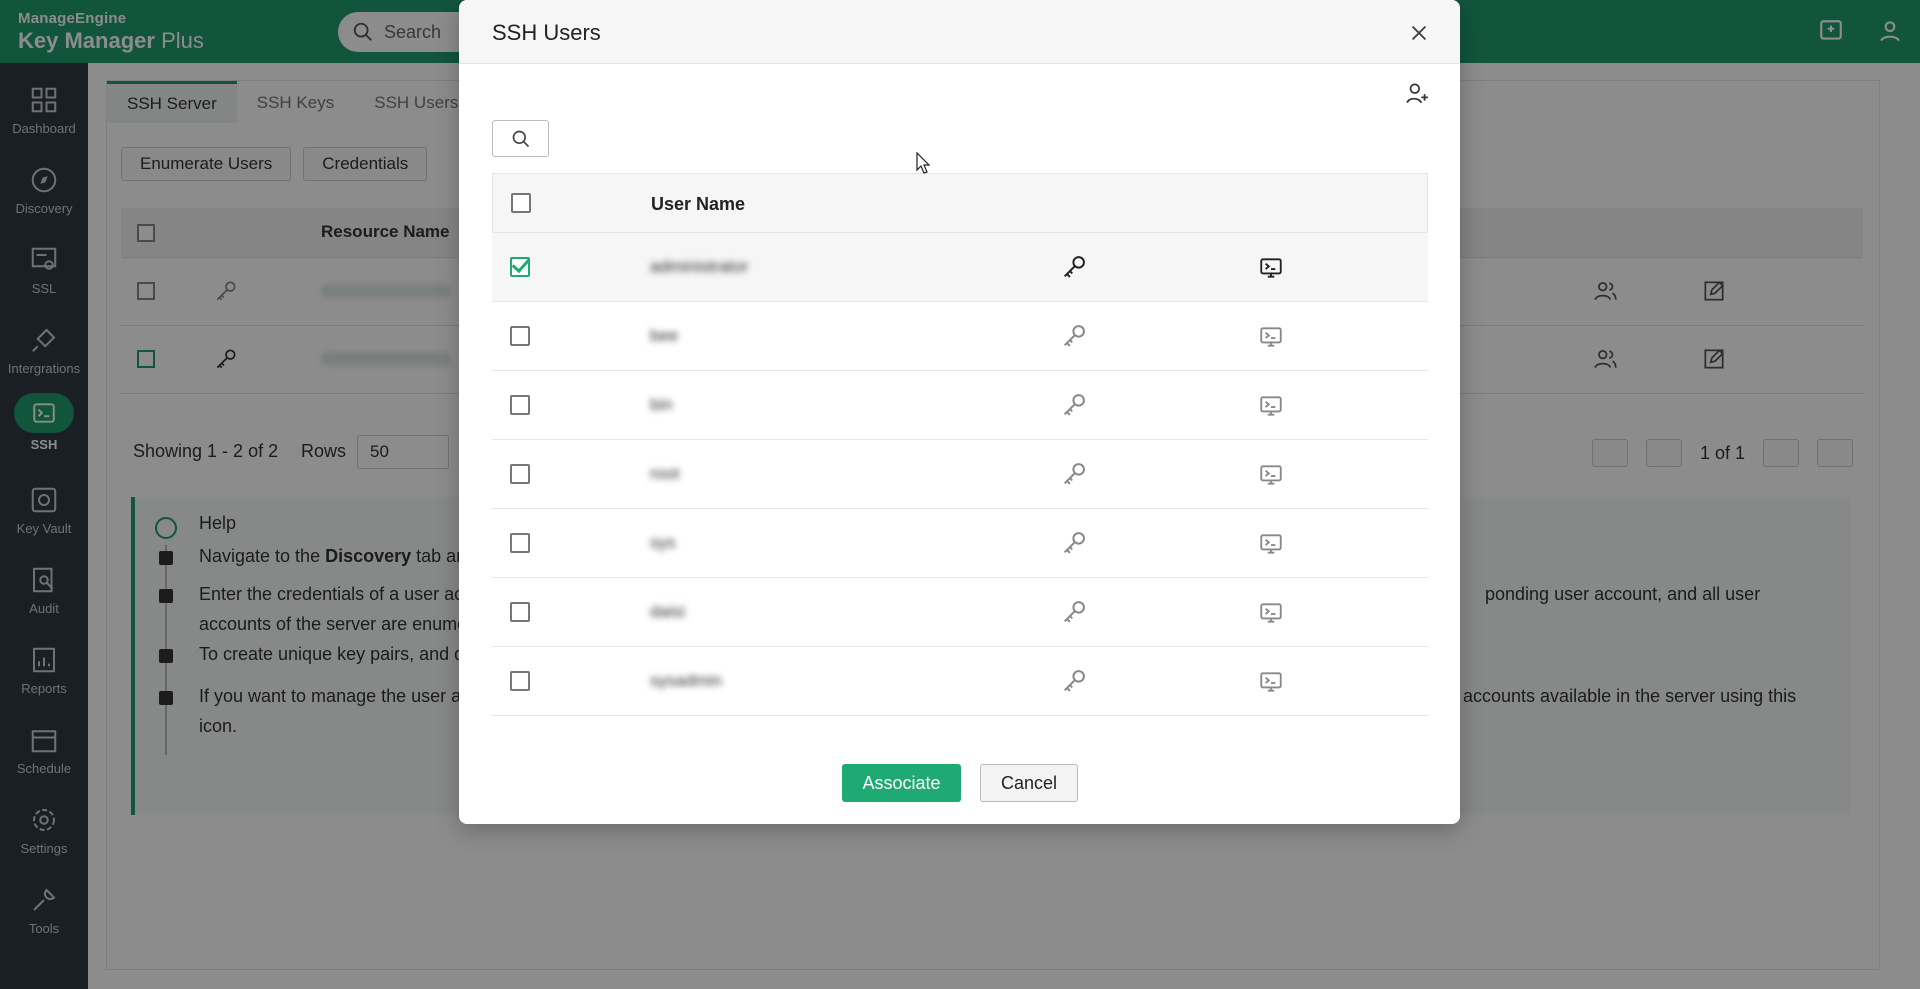 The width and height of the screenshot is (1920, 989). Describe the element at coordinates (901, 783) in the screenshot. I see `associate-button: Associate` at that location.